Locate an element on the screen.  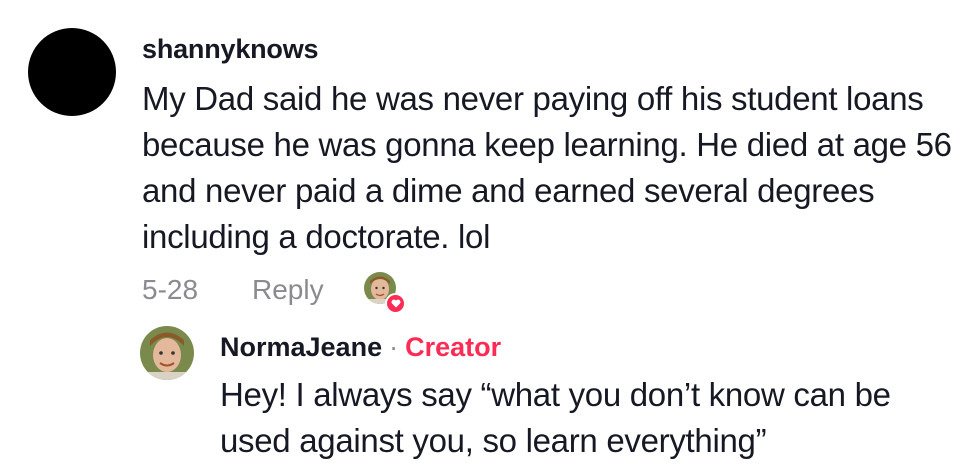
reply-header: NormaJeane · Creator is located at coordinates (360, 347).